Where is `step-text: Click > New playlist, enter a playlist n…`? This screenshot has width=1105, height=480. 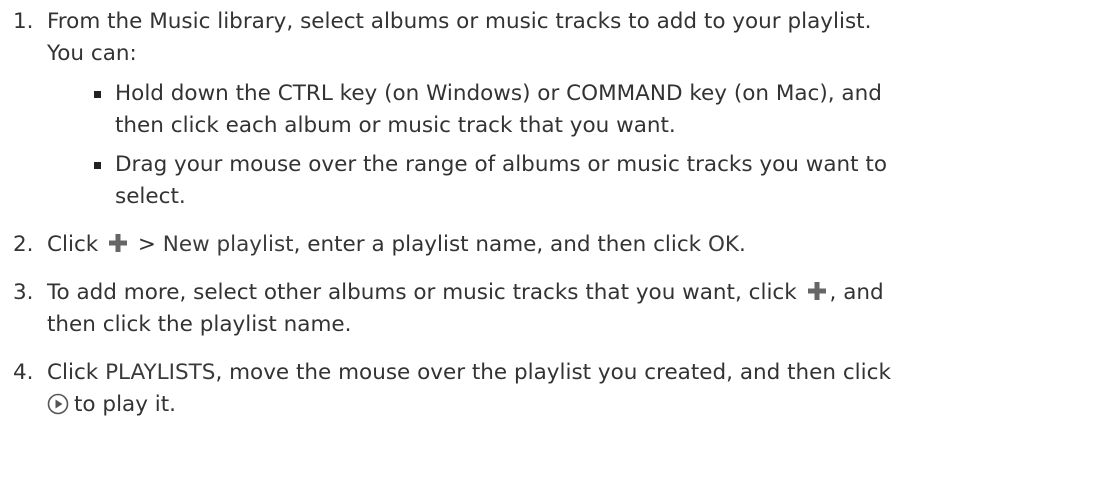 step-text: Click > New playlist, enter a playlist n… is located at coordinates (561, 245).